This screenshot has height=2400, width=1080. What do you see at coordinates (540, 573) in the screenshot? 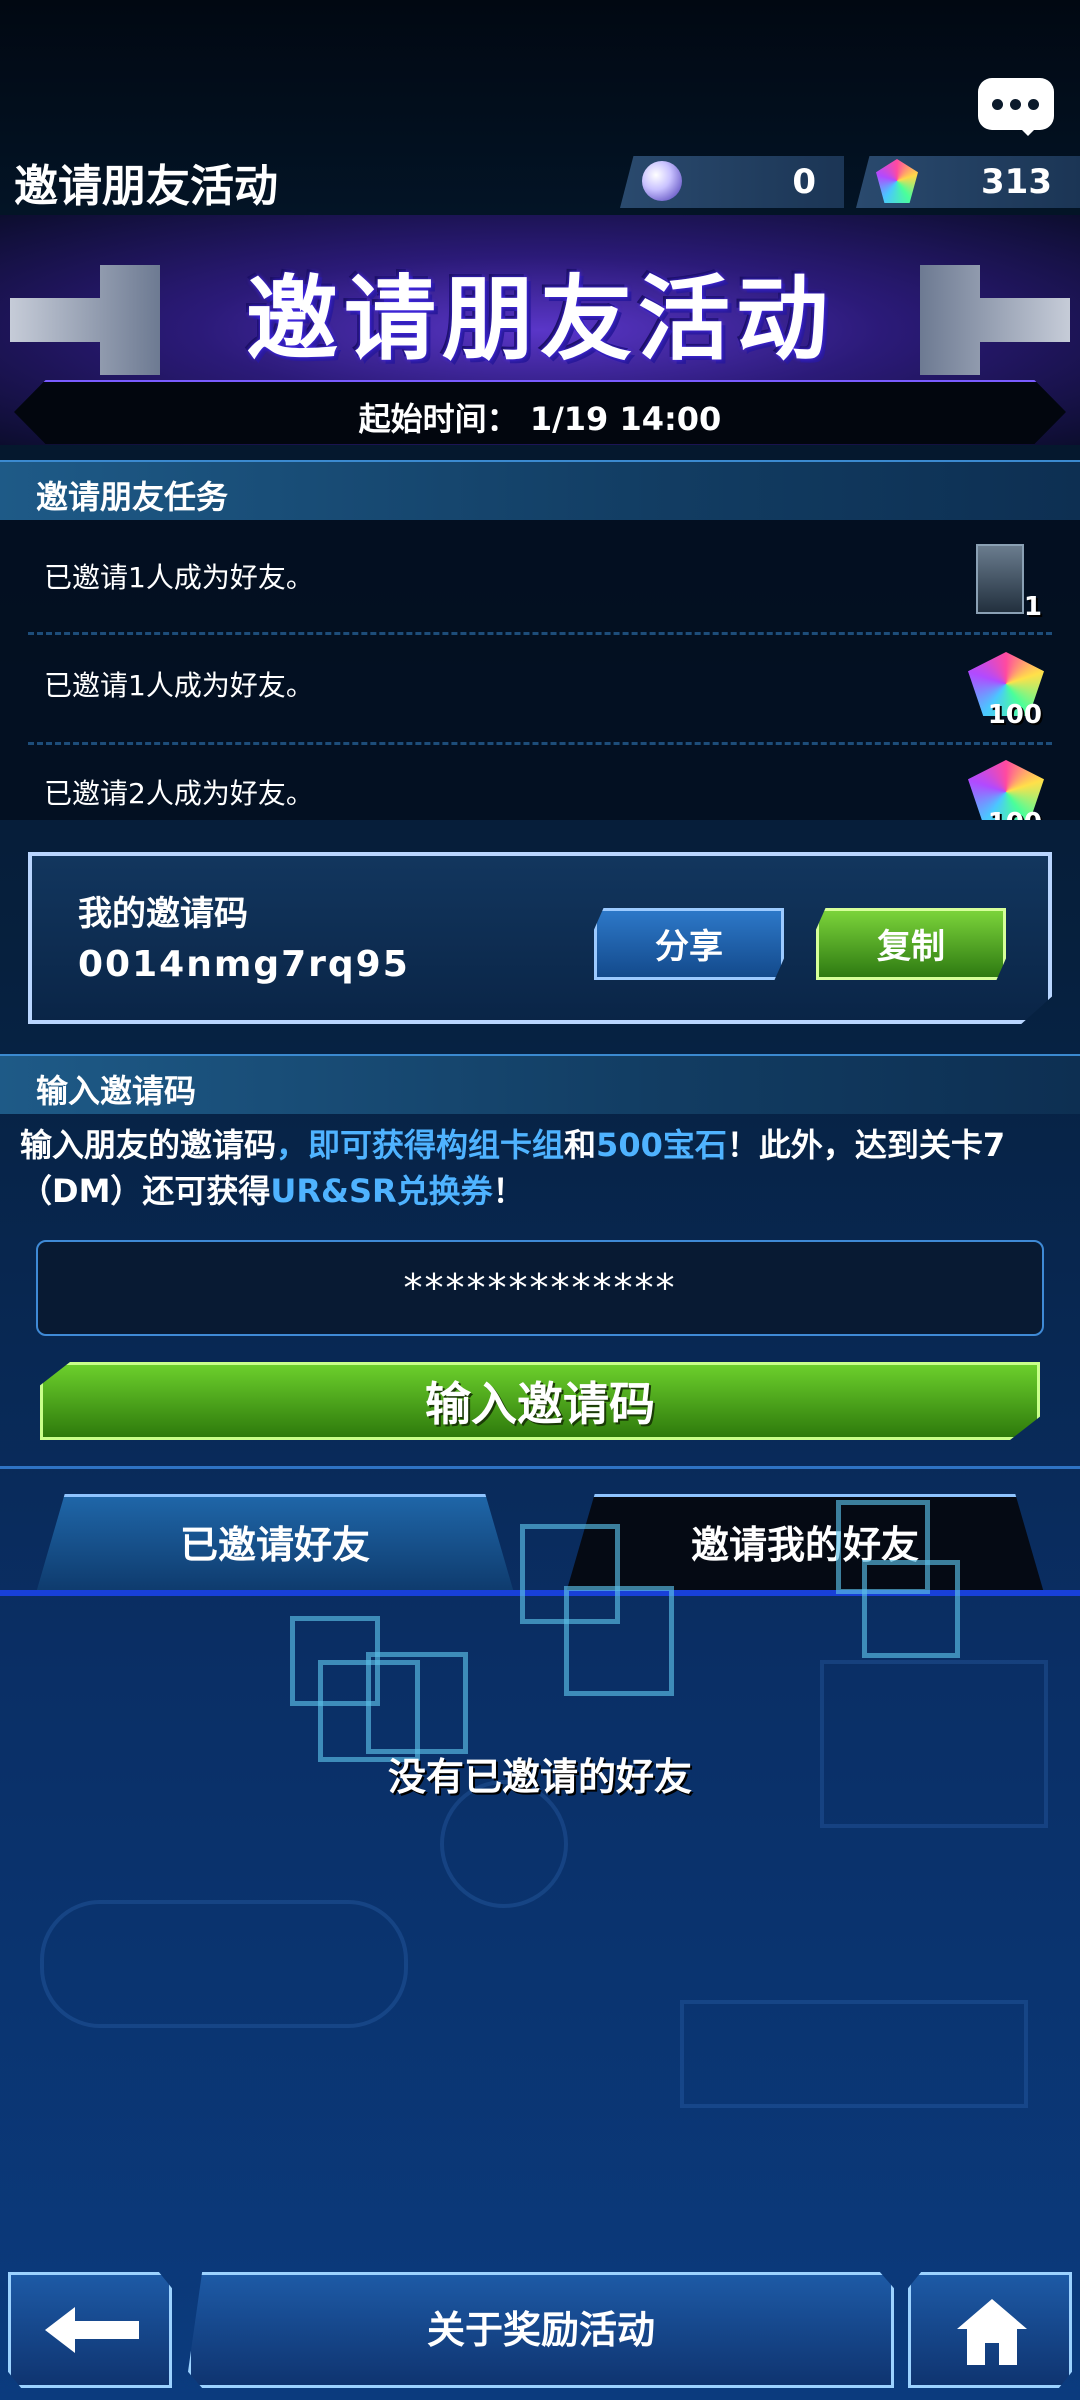
I see `mission-item: 已邀请1人成为好友。 1` at bounding box center [540, 573].